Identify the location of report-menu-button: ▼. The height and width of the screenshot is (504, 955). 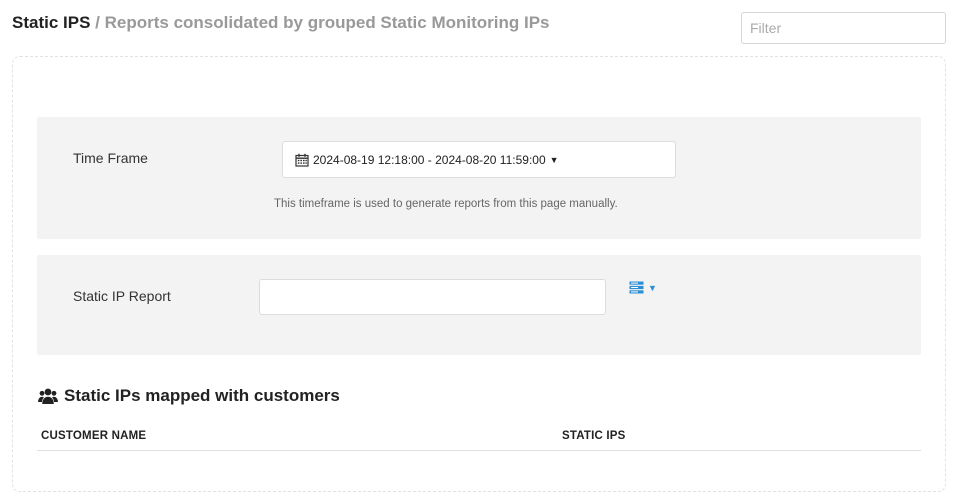
(643, 287).